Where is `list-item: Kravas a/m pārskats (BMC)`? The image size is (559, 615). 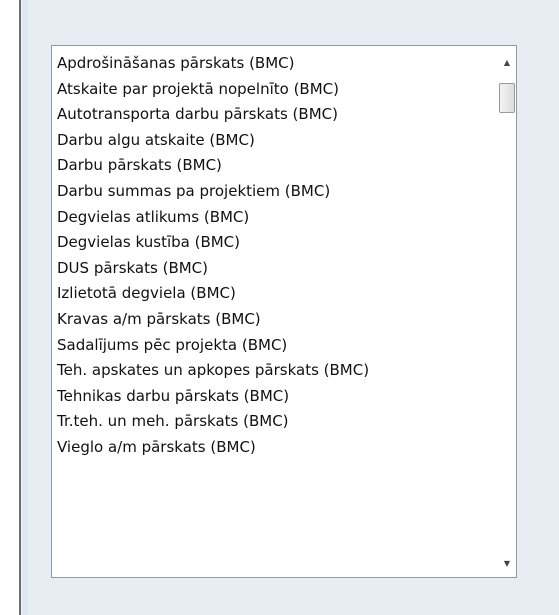 list-item: Kravas a/m pārskats (BMC) is located at coordinates (275, 320).